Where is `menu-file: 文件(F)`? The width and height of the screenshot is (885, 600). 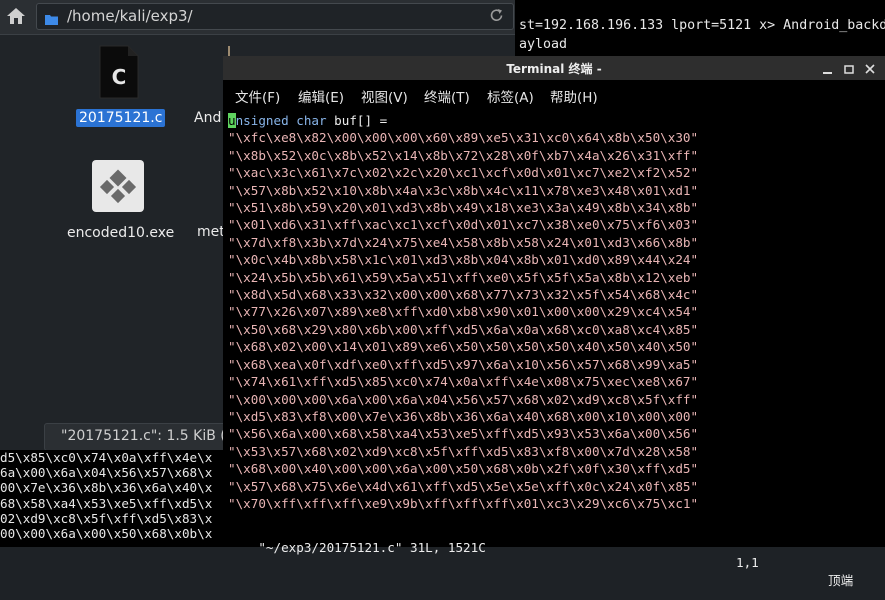 menu-file: 文件(F) is located at coordinates (257, 96).